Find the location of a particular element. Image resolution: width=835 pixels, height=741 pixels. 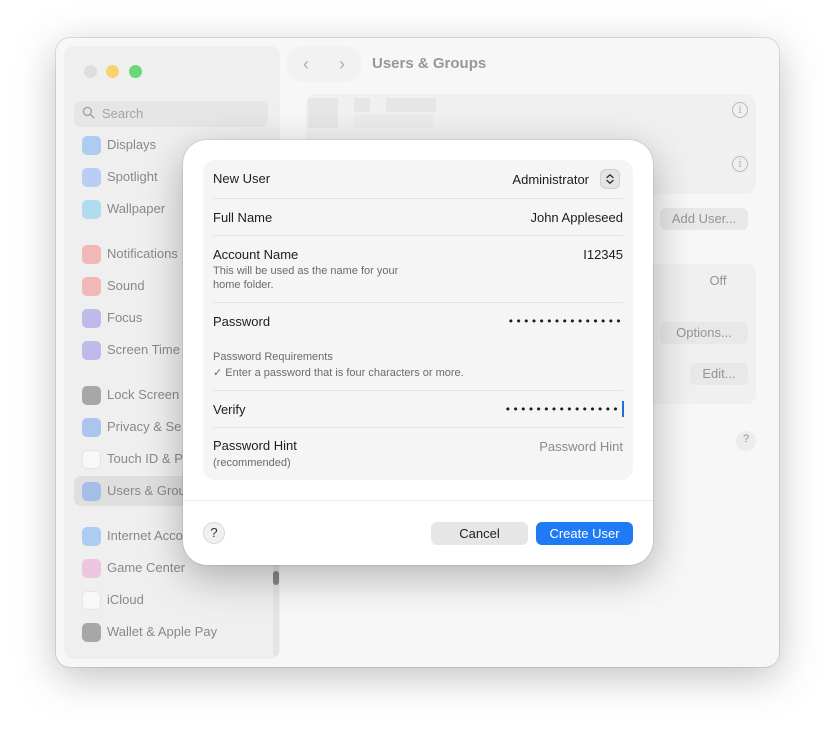

sidebar-item-label: Game Center is located at coordinates (146, 567).